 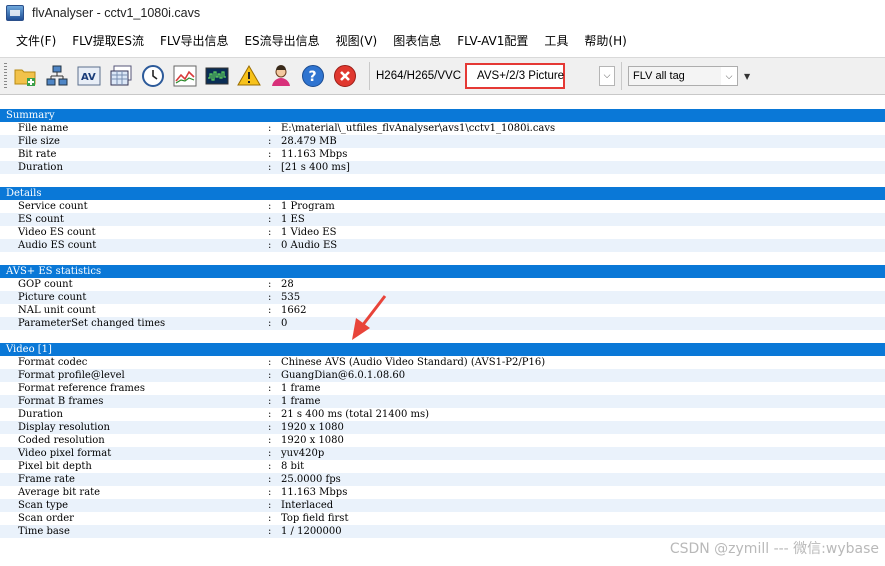 I want to click on menu-flv-av1-config: FLV-AV1配置, so click(x=492, y=41).